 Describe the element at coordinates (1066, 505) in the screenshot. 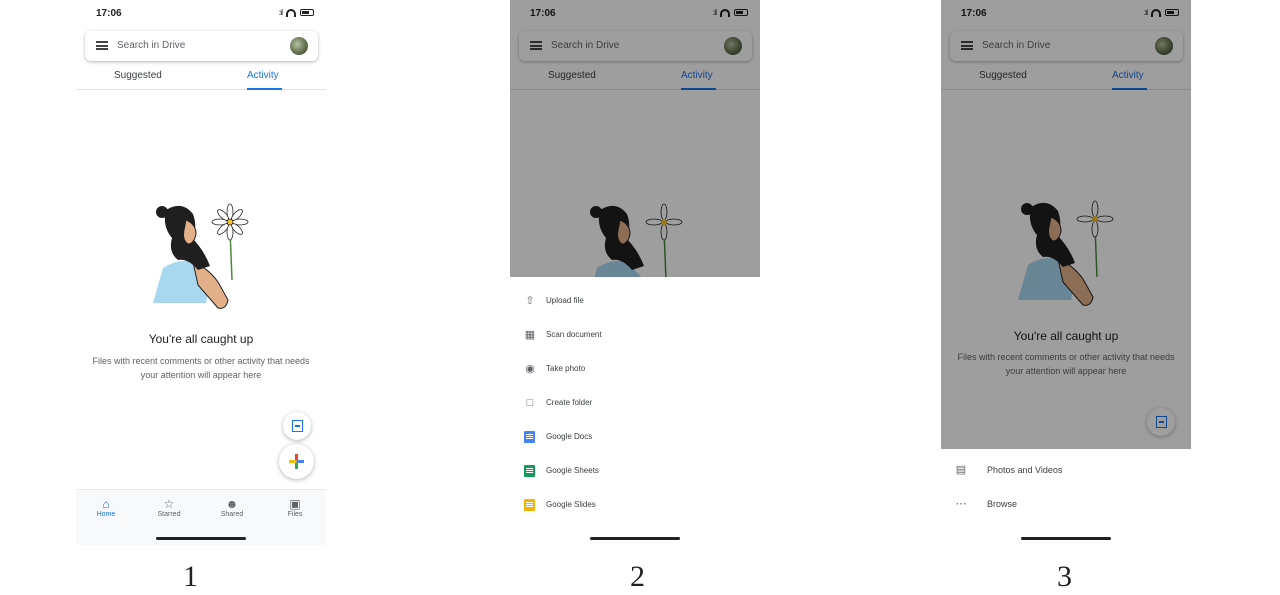

I see `sheet-item-browse: ⋯ Browse` at that location.